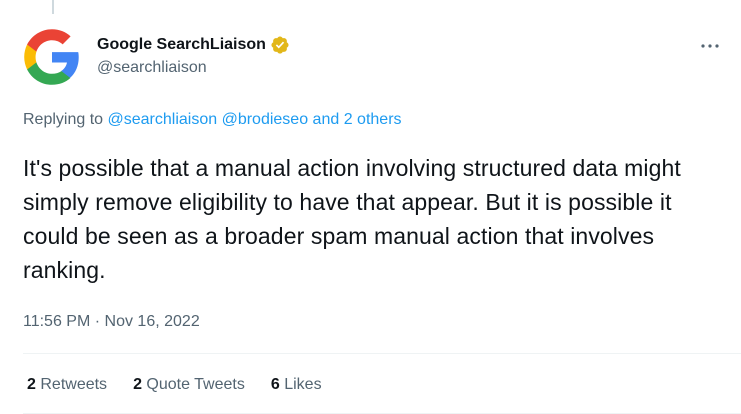 The width and height of the screenshot is (741, 414). Describe the element at coordinates (265, 119) in the screenshot. I see `mention-brodieseo-link: @brodieseo` at that location.